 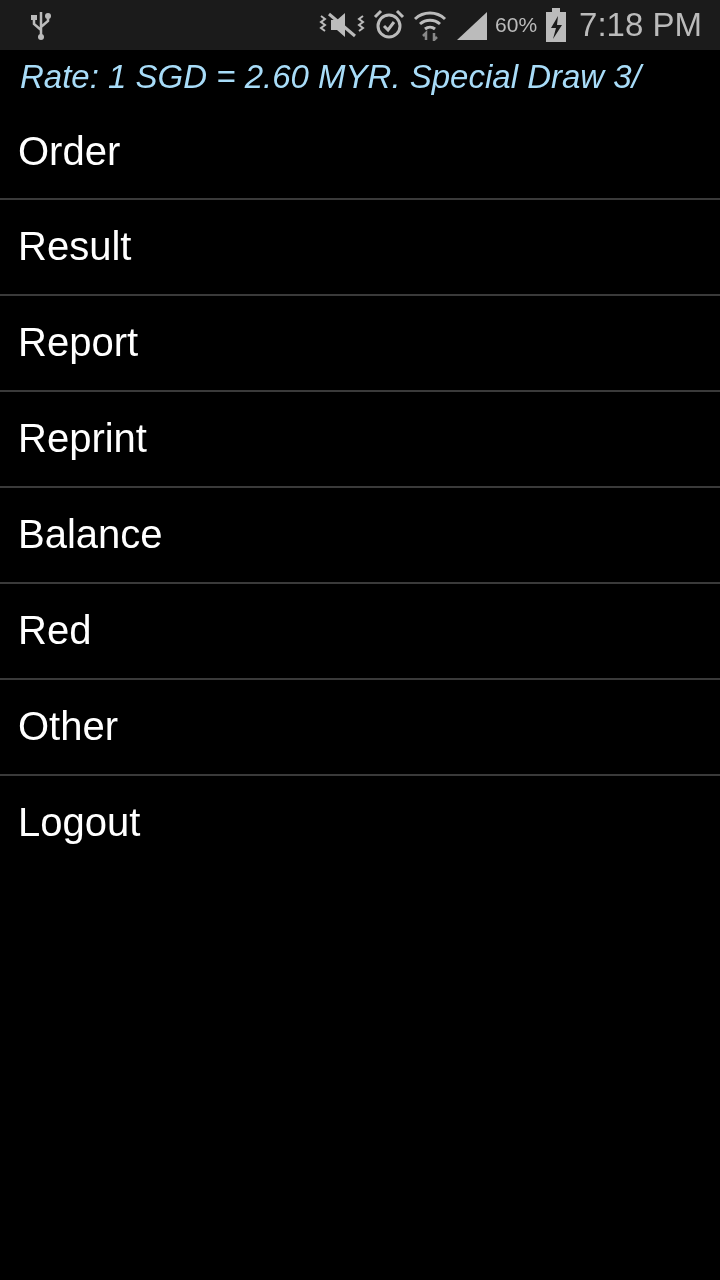 What do you see at coordinates (360, 343) in the screenshot?
I see `menu-item: Report` at bounding box center [360, 343].